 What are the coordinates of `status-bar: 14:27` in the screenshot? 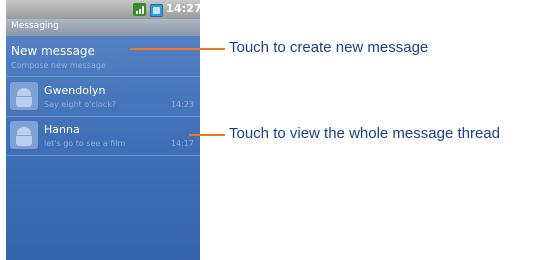 It's located at (103, 9).